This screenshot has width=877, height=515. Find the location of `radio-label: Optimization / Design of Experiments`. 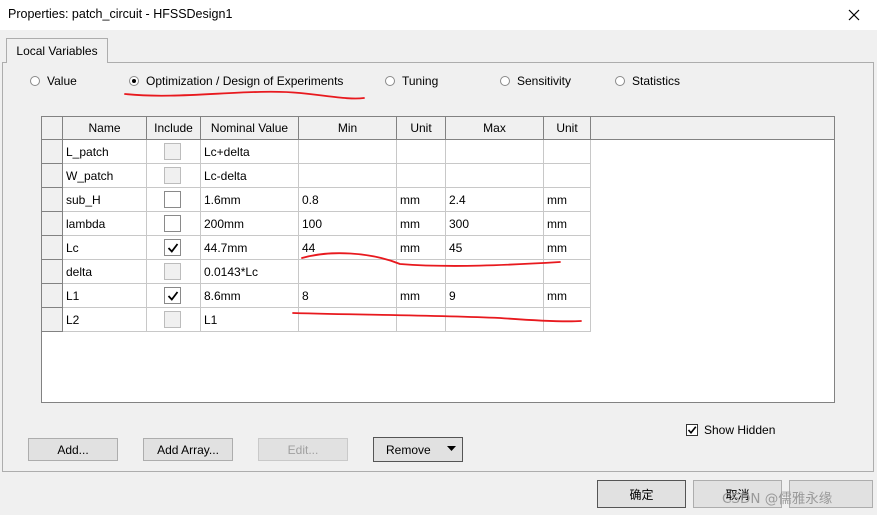

radio-label: Optimization / Design of Experiments is located at coordinates (245, 81).